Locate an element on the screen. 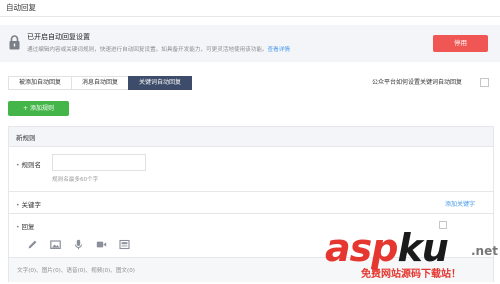  reply-toolbar is located at coordinates (84, 244).